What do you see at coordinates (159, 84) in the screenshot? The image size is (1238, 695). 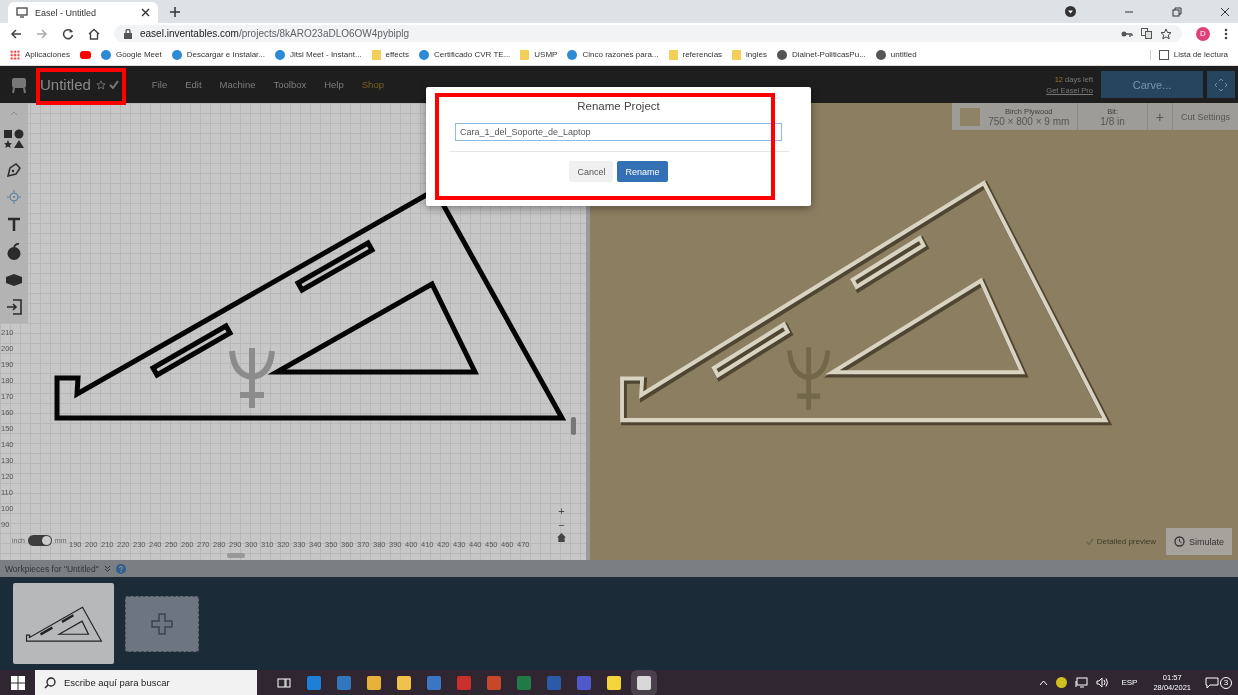 I see `menu-item: File` at bounding box center [159, 84].